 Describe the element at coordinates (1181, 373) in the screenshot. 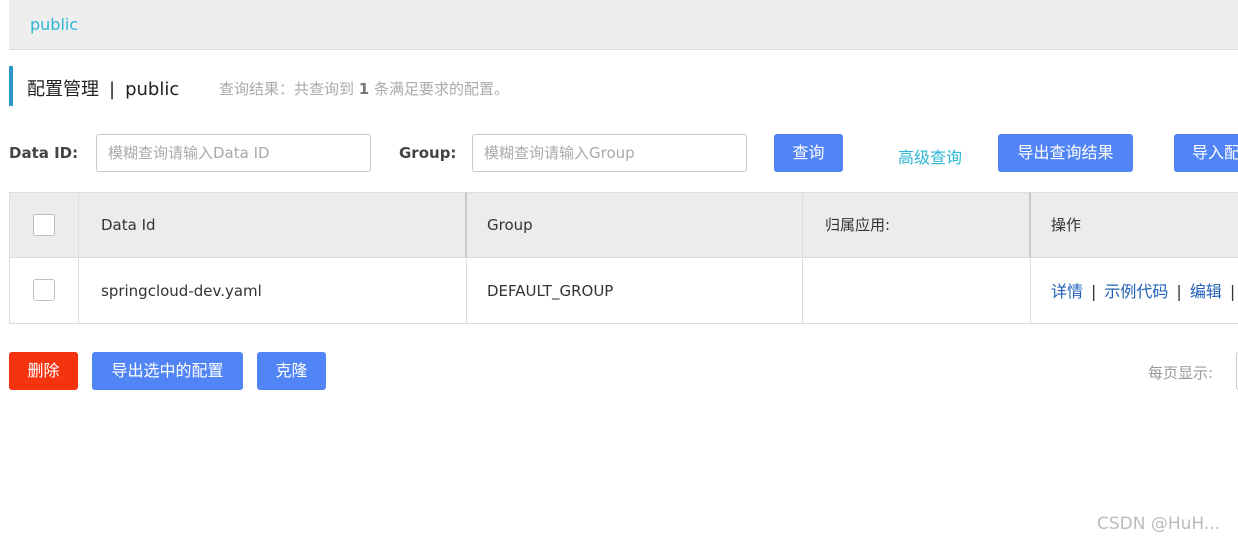

I see `per-page-label: 每页显示:` at that location.